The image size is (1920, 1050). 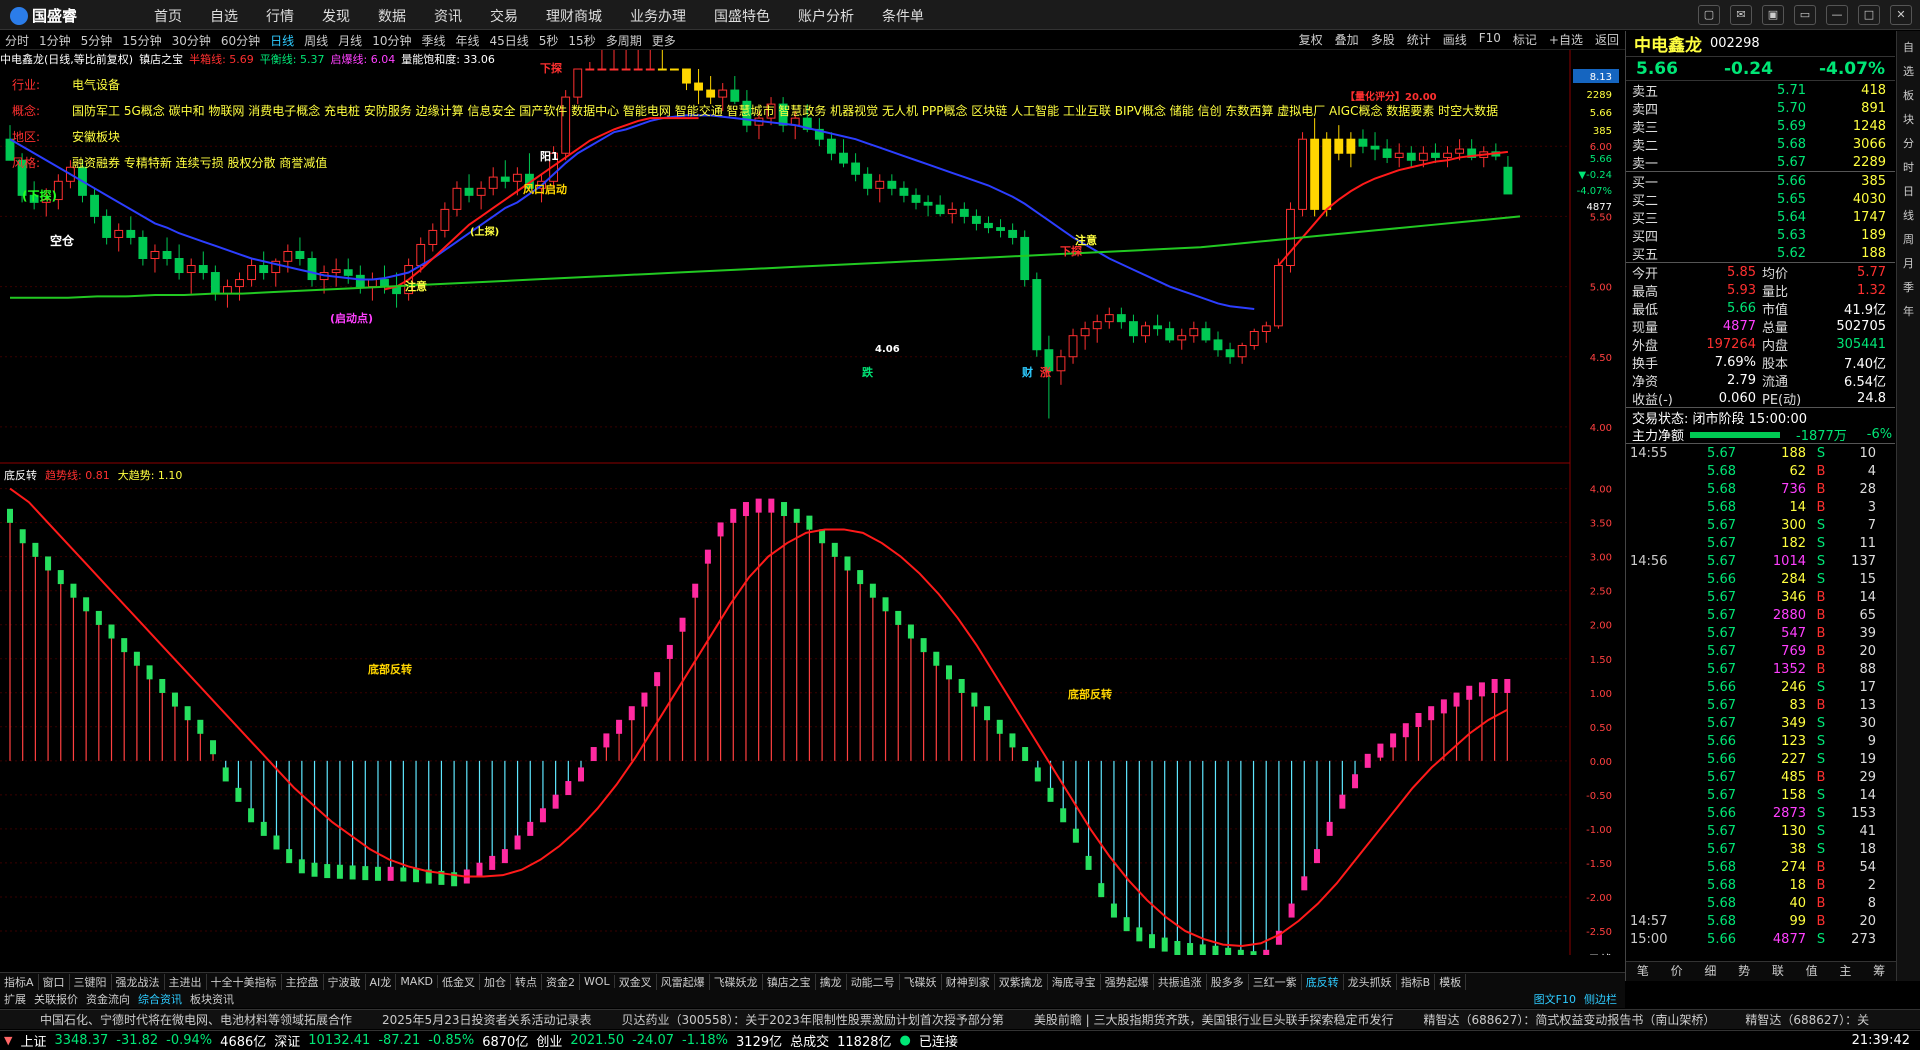 I want to click on menu-item-9: 国盛特色, so click(x=742, y=16).